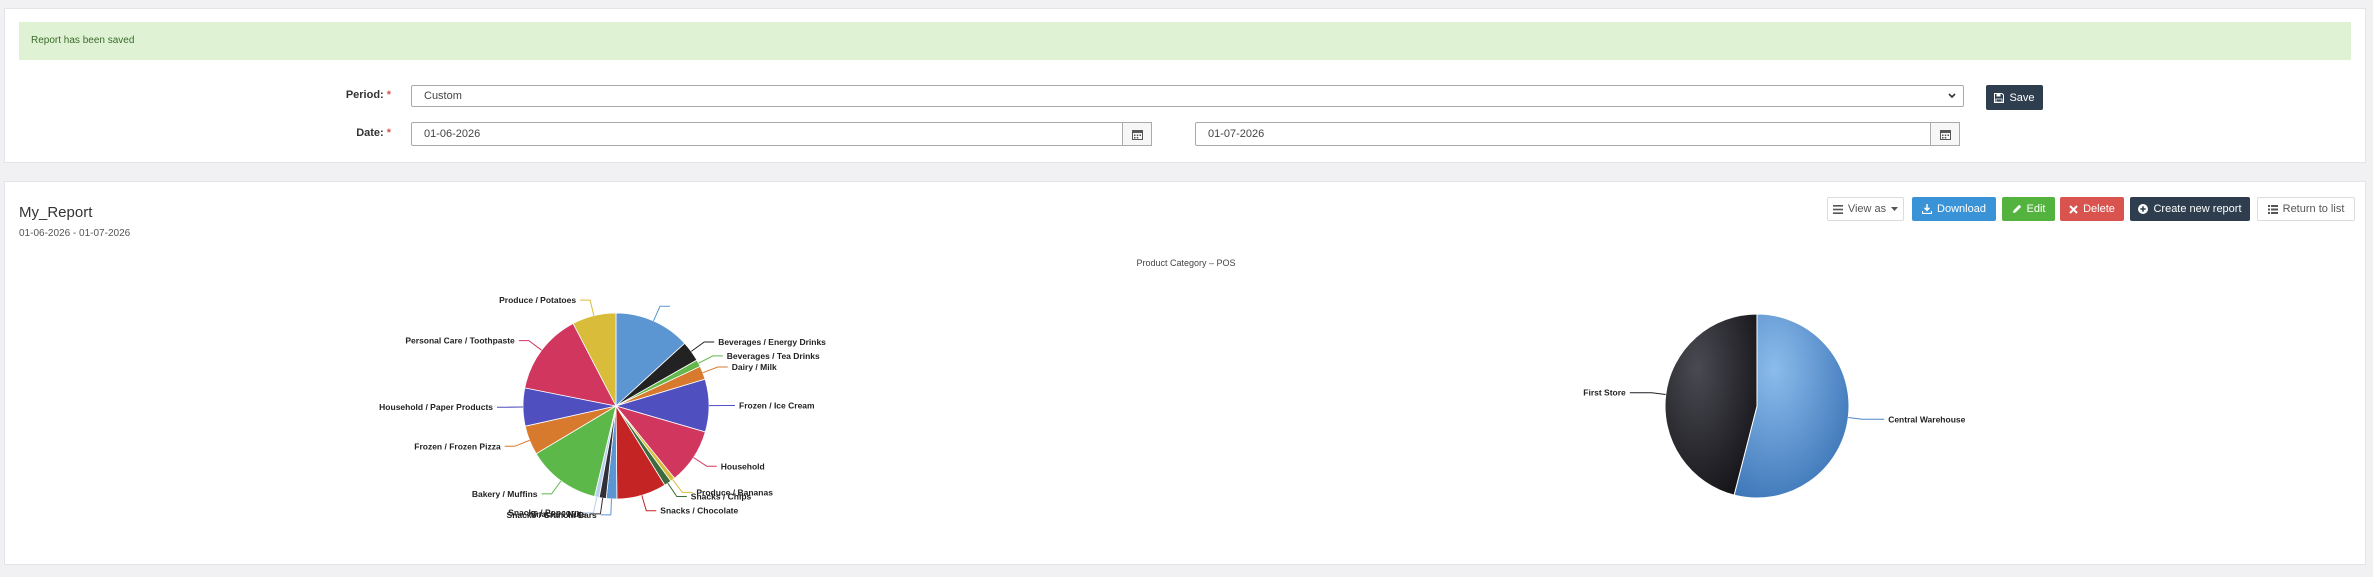  Describe the element at coordinates (505, 494) in the screenshot. I see `pie-label-bakery-muffins: Bakery / Muffins` at that location.